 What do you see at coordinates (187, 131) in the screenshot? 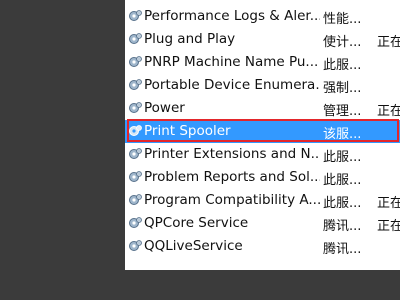
I see `service-name: Print Spooler` at bounding box center [187, 131].